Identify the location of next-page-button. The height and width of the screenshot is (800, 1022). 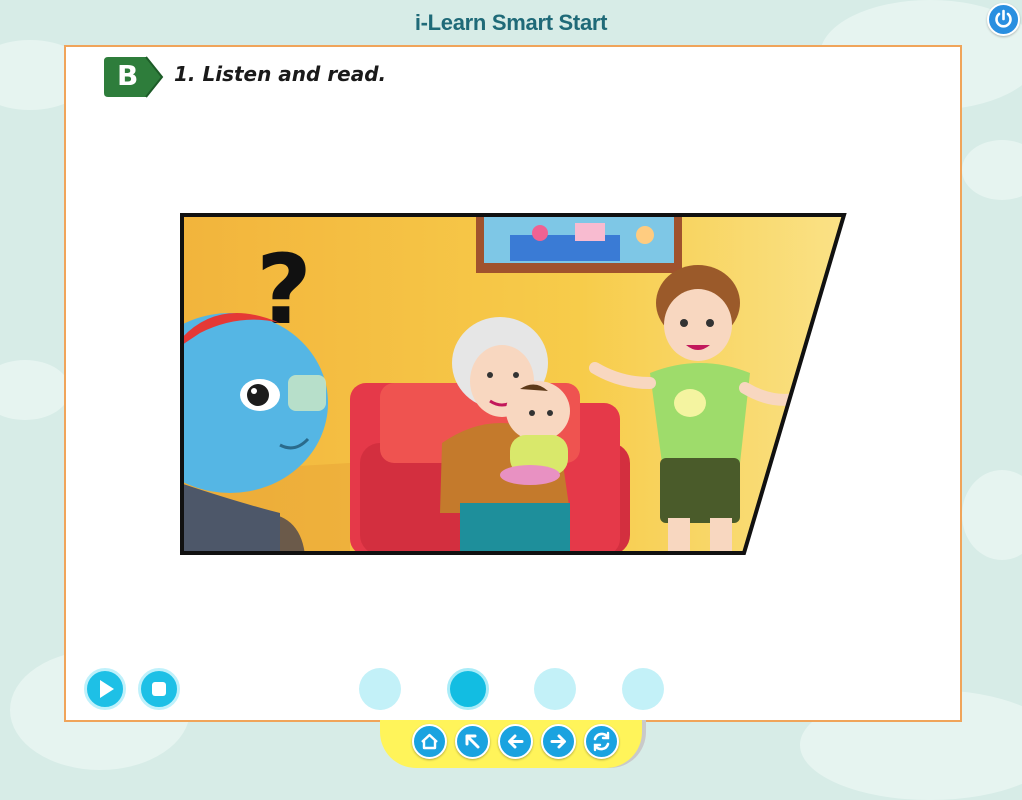
(558, 741).